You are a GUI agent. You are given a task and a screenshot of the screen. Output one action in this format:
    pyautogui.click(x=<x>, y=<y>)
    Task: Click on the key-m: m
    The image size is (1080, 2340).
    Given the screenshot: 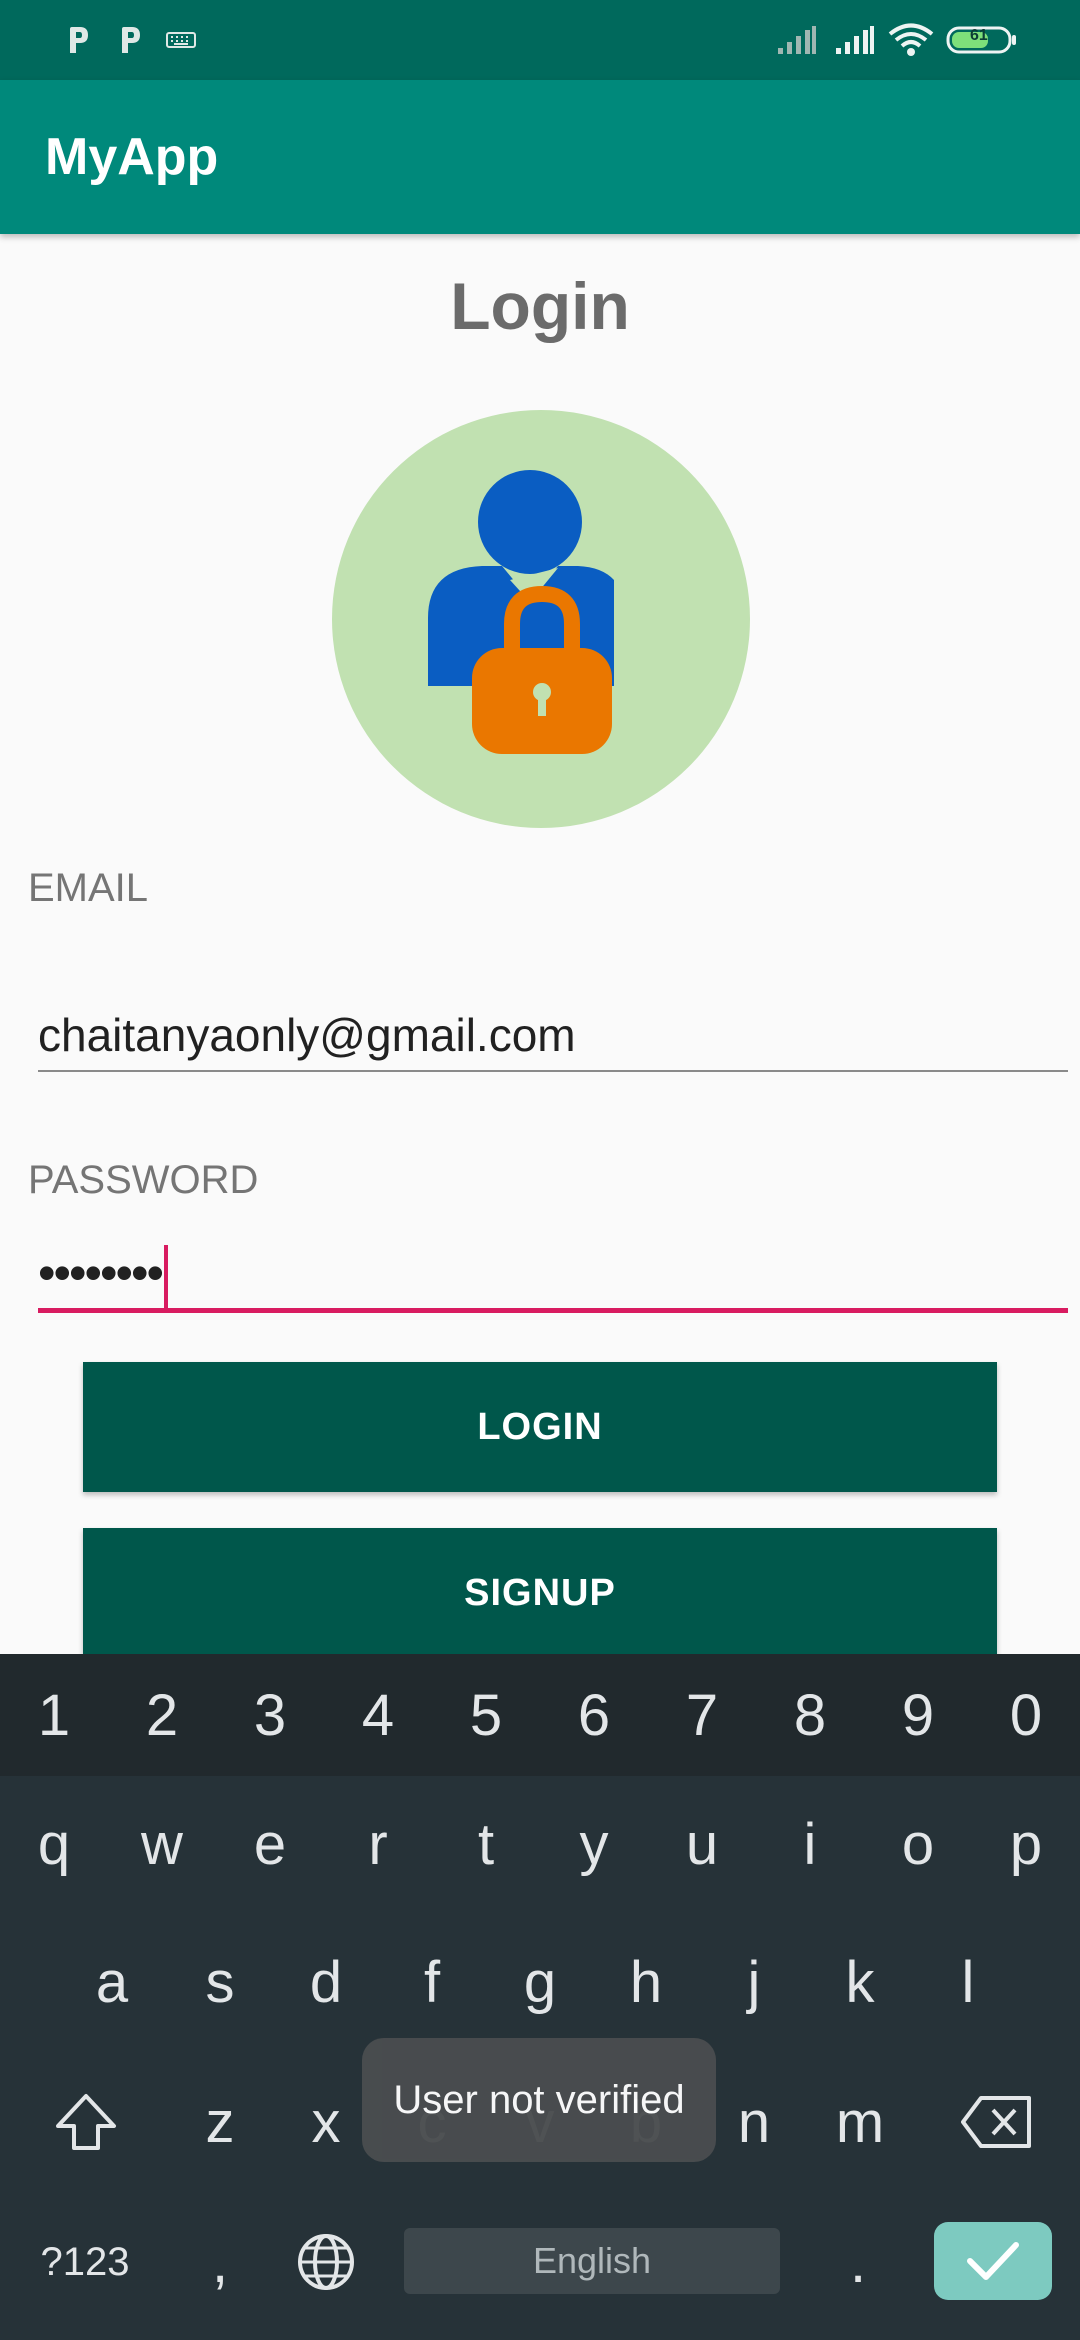 What is the action you would take?
    pyautogui.click(x=860, y=2122)
    